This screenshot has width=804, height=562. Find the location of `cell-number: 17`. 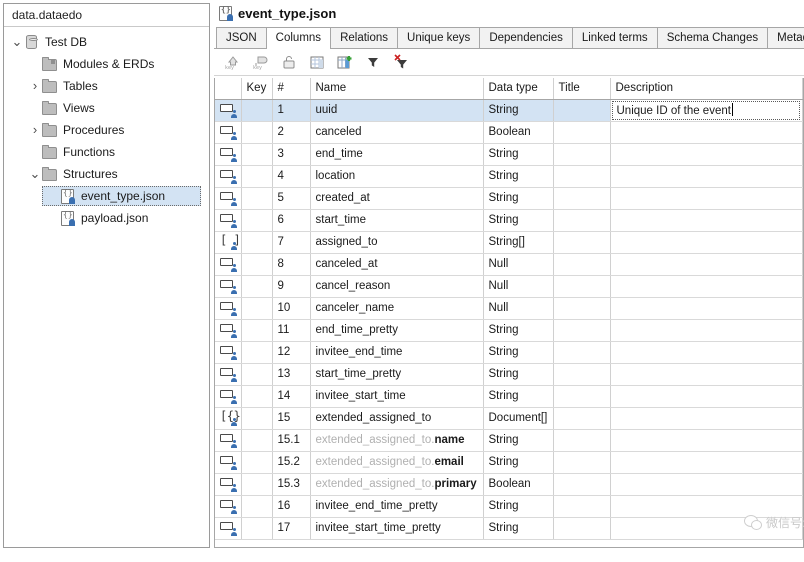

cell-number: 17 is located at coordinates (291, 528).